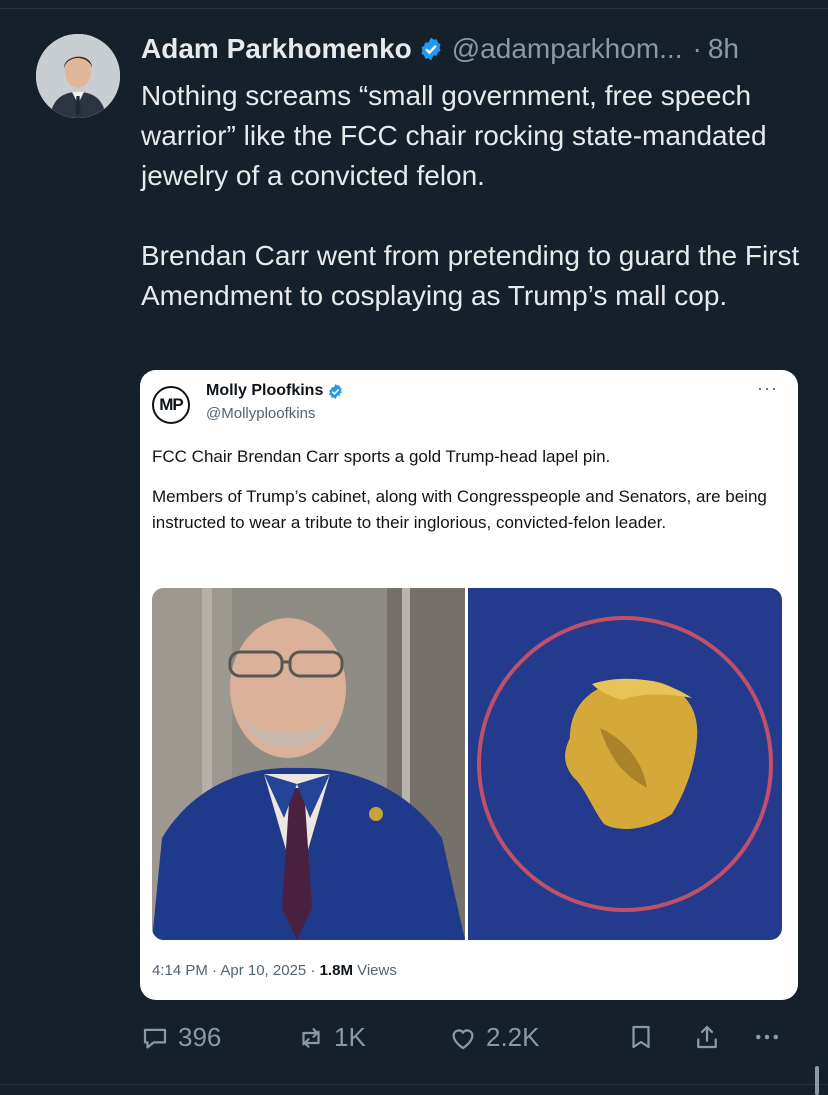 Image resolution: width=828 pixels, height=1095 pixels. I want to click on bookmark-button, so click(645, 1037).